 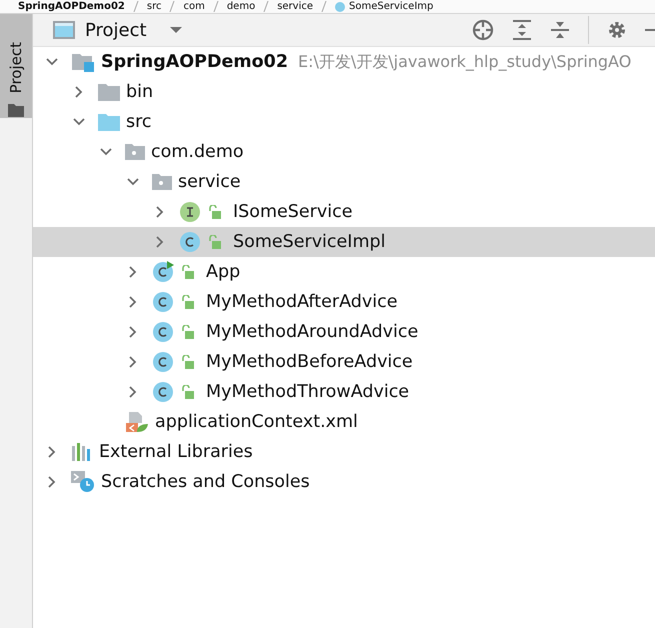 What do you see at coordinates (256, 422) in the screenshot?
I see `tree-item-label: applicationContext.xml` at bounding box center [256, 422].